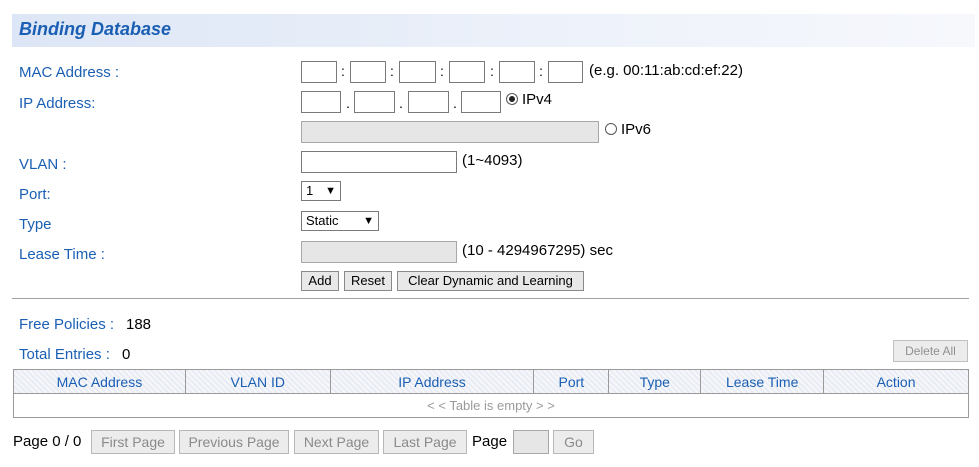 The width and height of the screenshot is (979, 467). I want to click on ipv4-radio, so click(512, 99).